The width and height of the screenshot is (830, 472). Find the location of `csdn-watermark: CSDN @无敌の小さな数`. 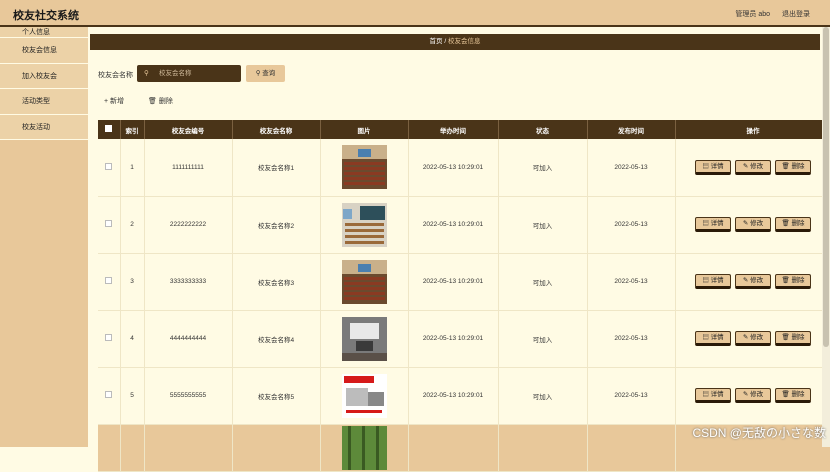

csdn-watermark: CSDN @无敌の小さな数 is located at coordinates (759, 433).